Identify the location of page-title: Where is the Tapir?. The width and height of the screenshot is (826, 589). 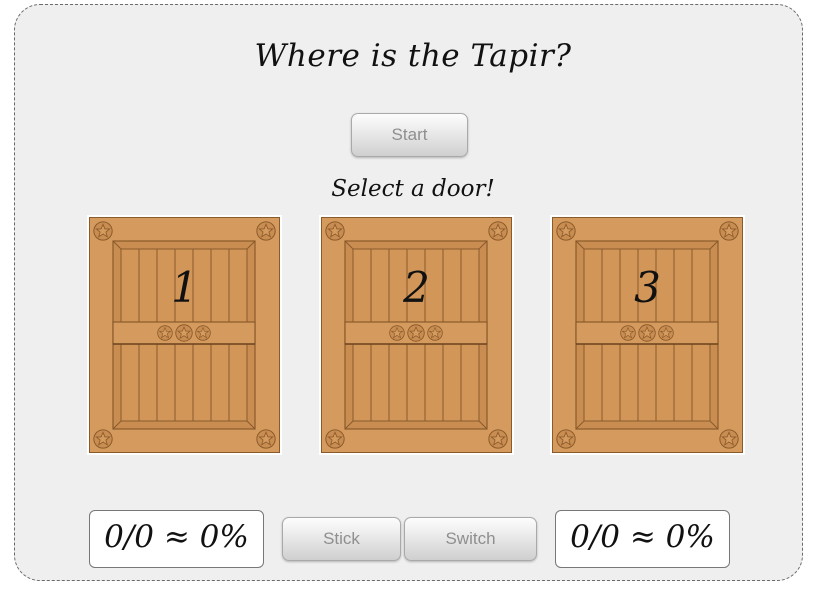
(413, 56).